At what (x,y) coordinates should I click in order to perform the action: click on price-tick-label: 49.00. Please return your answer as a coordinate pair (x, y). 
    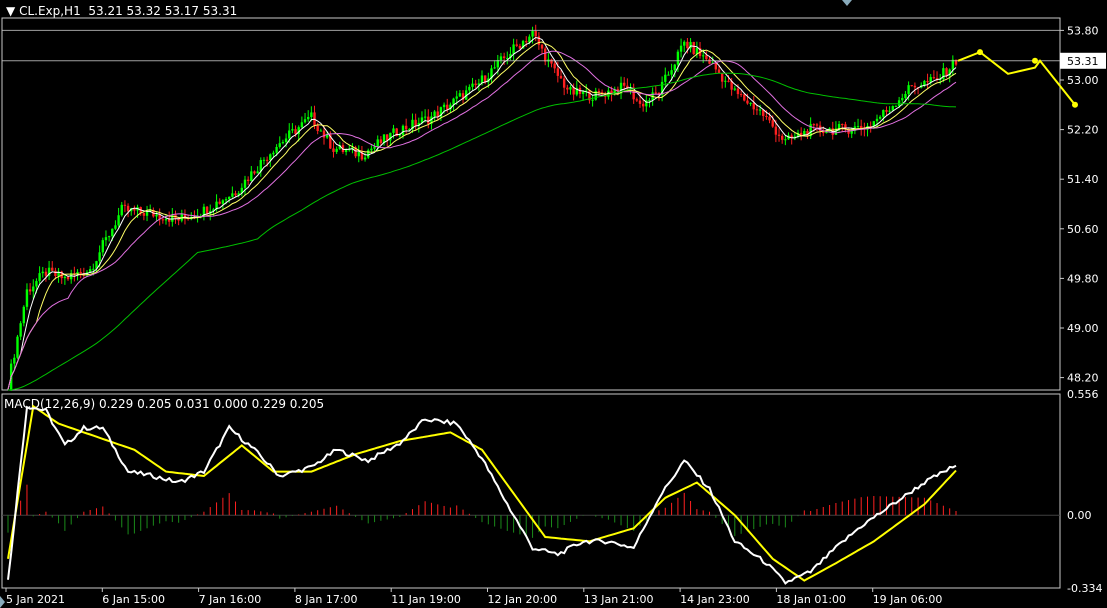
    Looking at the image, I should click on (1083, 328).